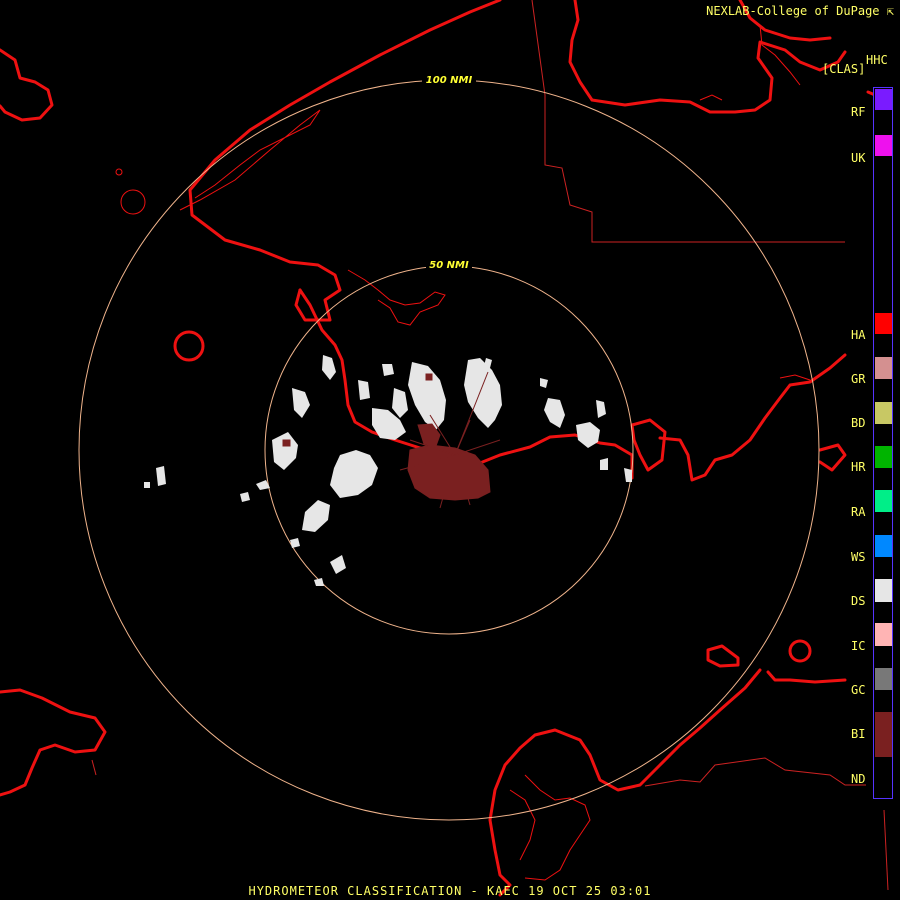 This screenshot has height=900, width=900. I want to click on legend-swatch-uk, so click(883, 145).